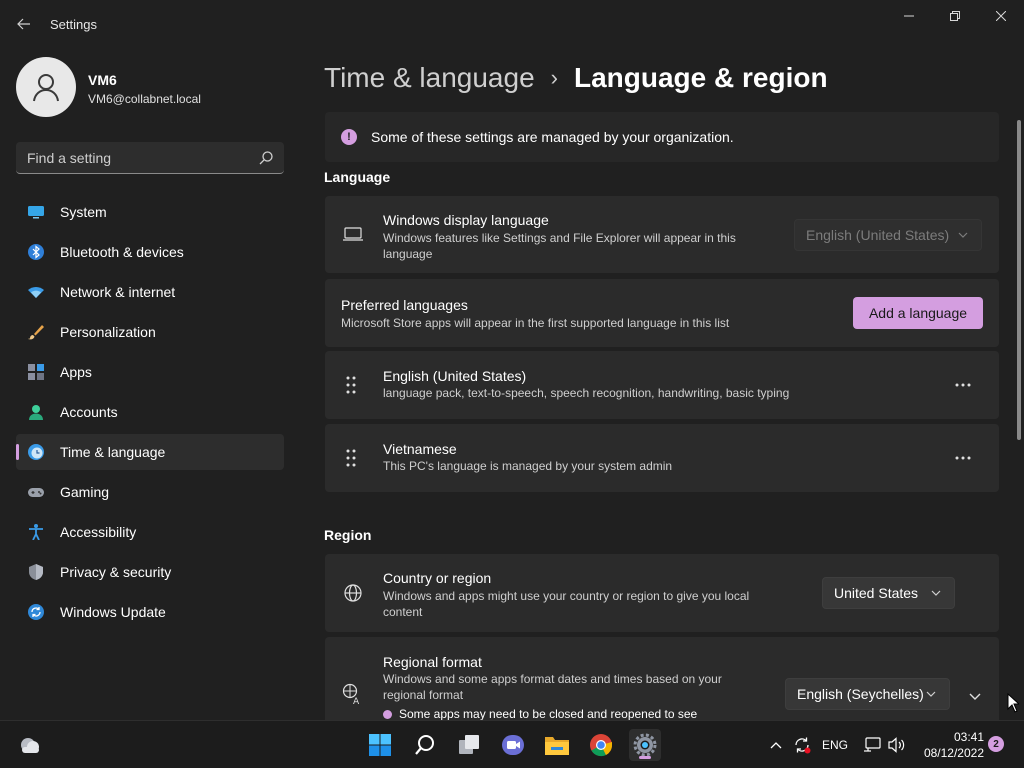 The width and height of the screenshot is (1024, 768). What do you see at coordinates (420, 449) in the screenshot?
I see `row-title: Vietnamese` at bounding box center [420, 449].